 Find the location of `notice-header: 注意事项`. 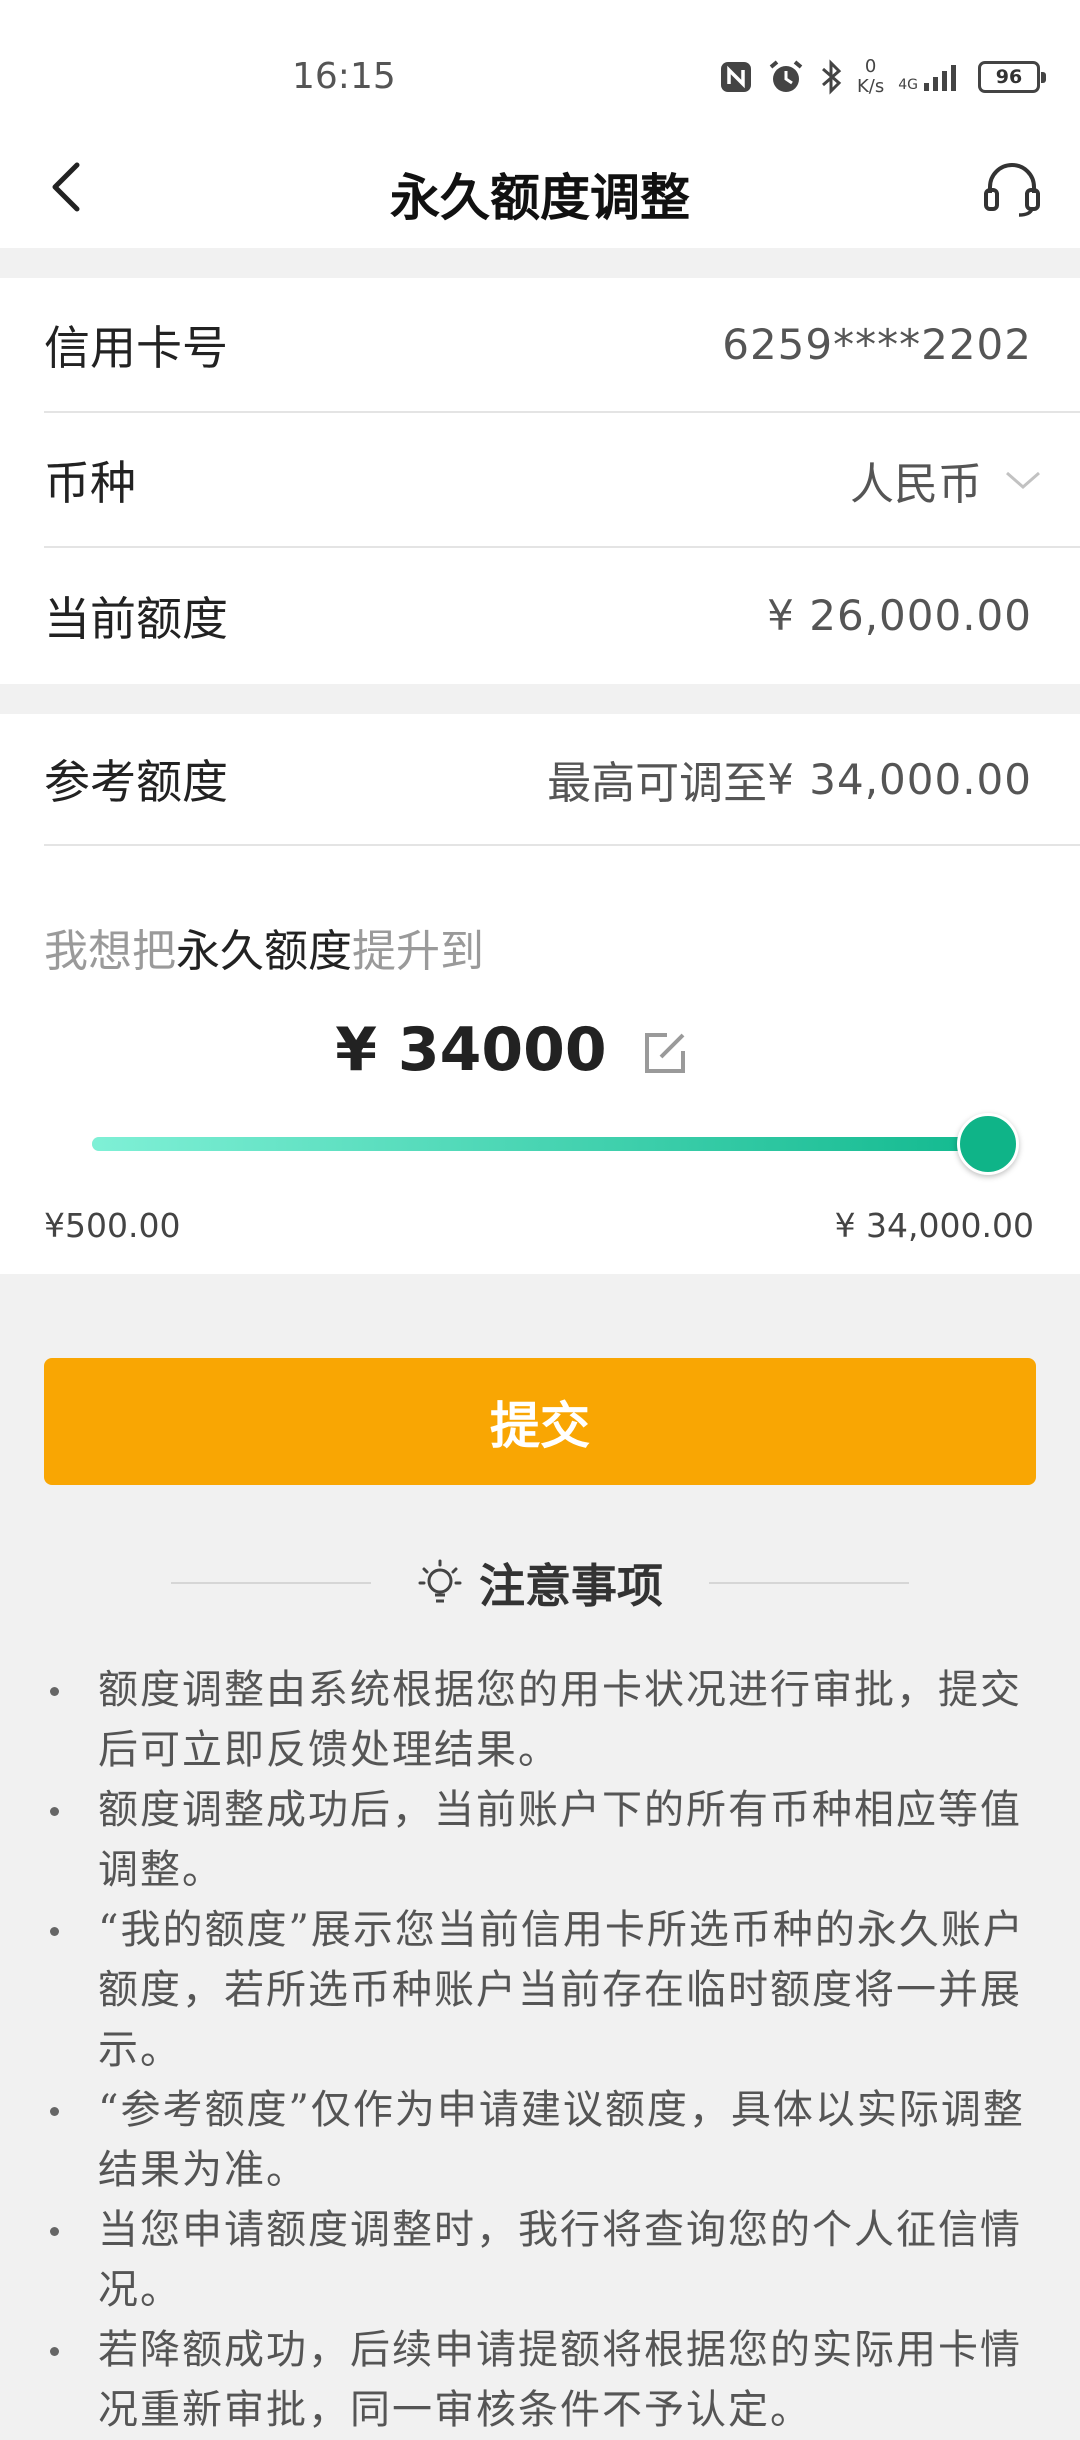

notice-header: 注意事项 is located at coordinates (540, 1583).